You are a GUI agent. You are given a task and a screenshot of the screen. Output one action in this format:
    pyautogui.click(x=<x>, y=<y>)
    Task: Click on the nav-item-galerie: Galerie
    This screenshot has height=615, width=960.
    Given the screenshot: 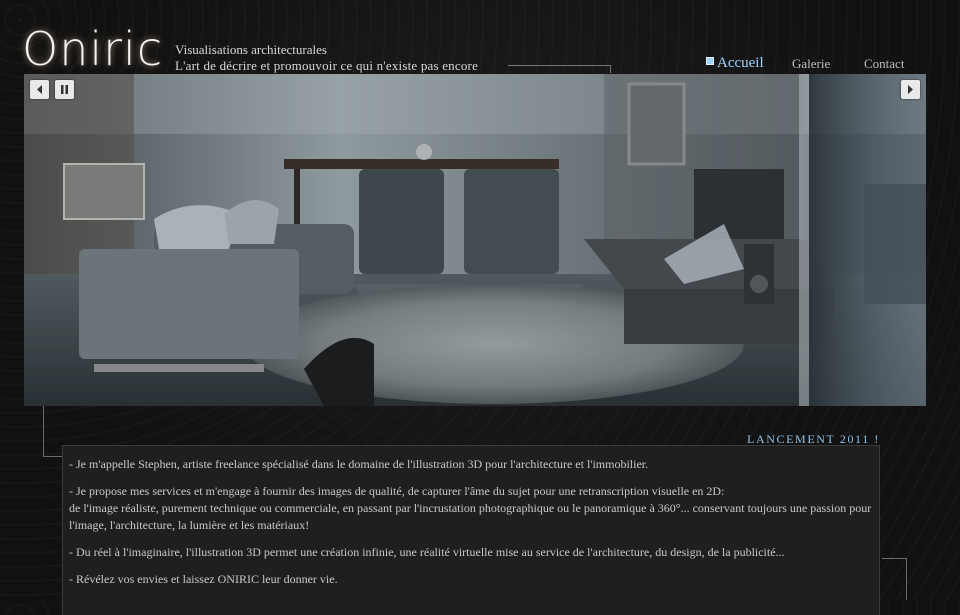 What is the action you would take?
    pyautogui.click(x=811, y=64)
    